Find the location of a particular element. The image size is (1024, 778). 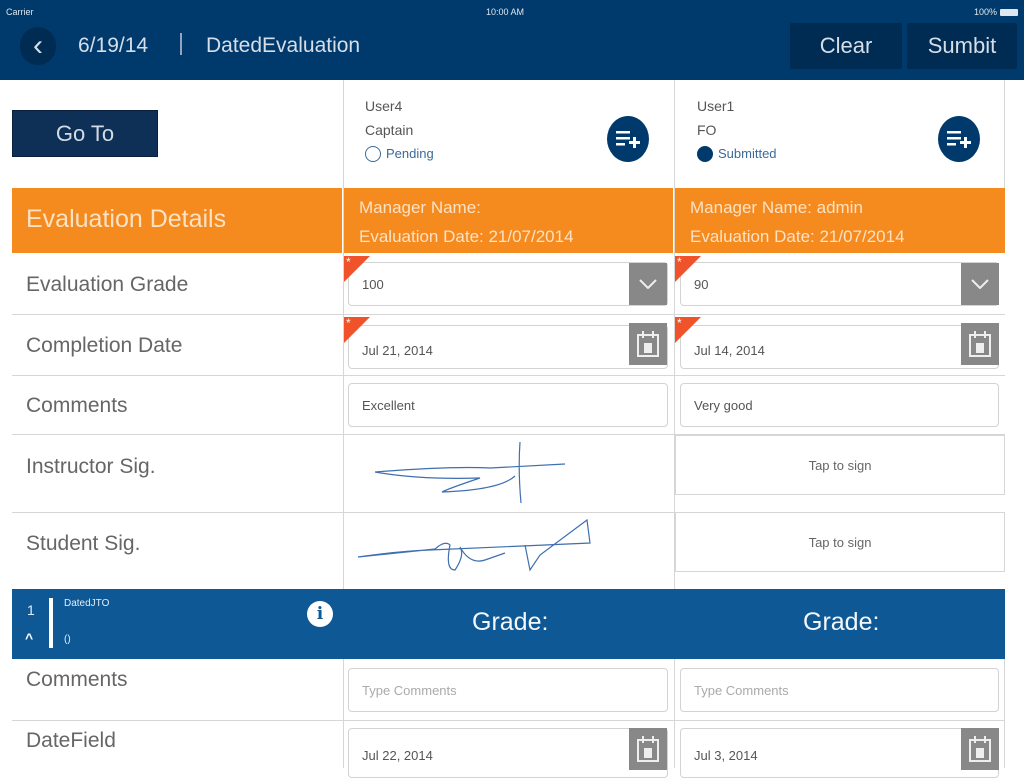

back-button: ‹ is located at coordinates (38, 46).